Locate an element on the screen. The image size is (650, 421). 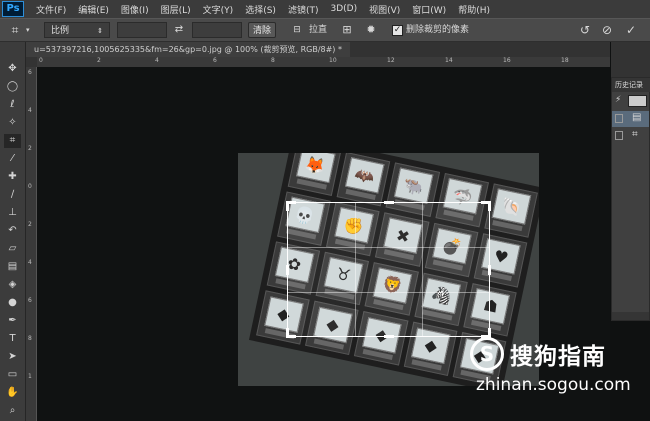
pen-tool-icon: ✒ is located at coordinates (12, 321).